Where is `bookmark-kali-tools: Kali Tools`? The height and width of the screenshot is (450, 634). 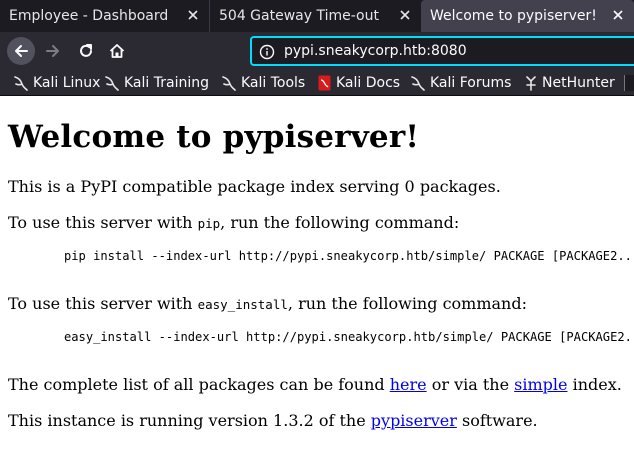 bookmark-kali-tools: Kali Tools is located at coordinates (263, 83).